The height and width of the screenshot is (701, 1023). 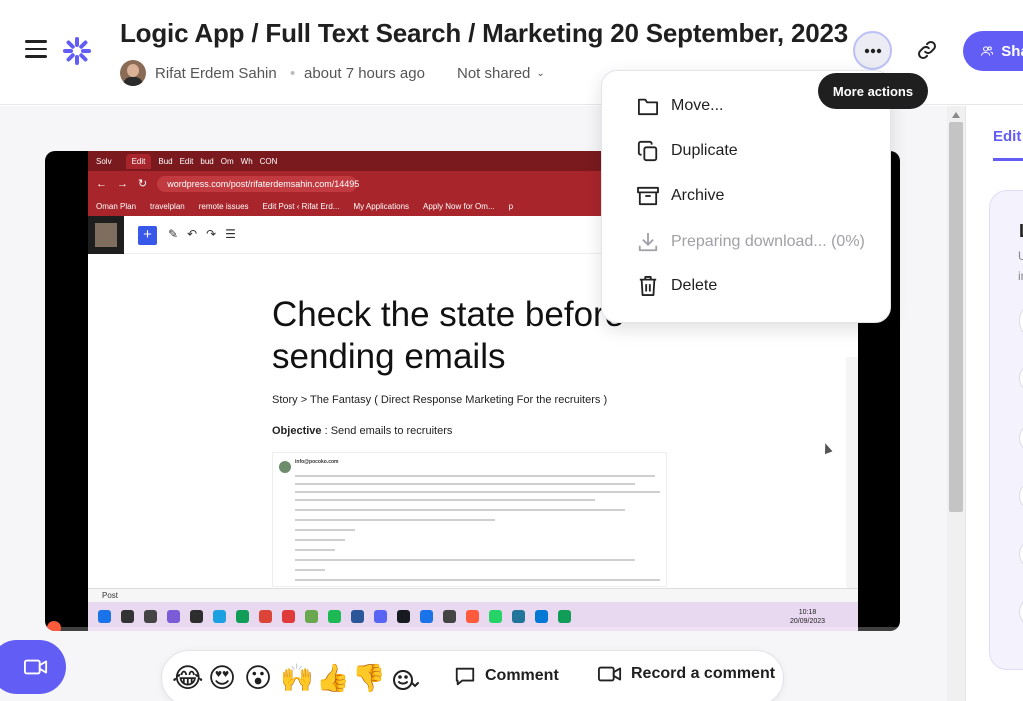 What do you see at coordinates (297, 431) in the screenshot?
I see `objective-label: Objective` at bounding box center [297, 431].